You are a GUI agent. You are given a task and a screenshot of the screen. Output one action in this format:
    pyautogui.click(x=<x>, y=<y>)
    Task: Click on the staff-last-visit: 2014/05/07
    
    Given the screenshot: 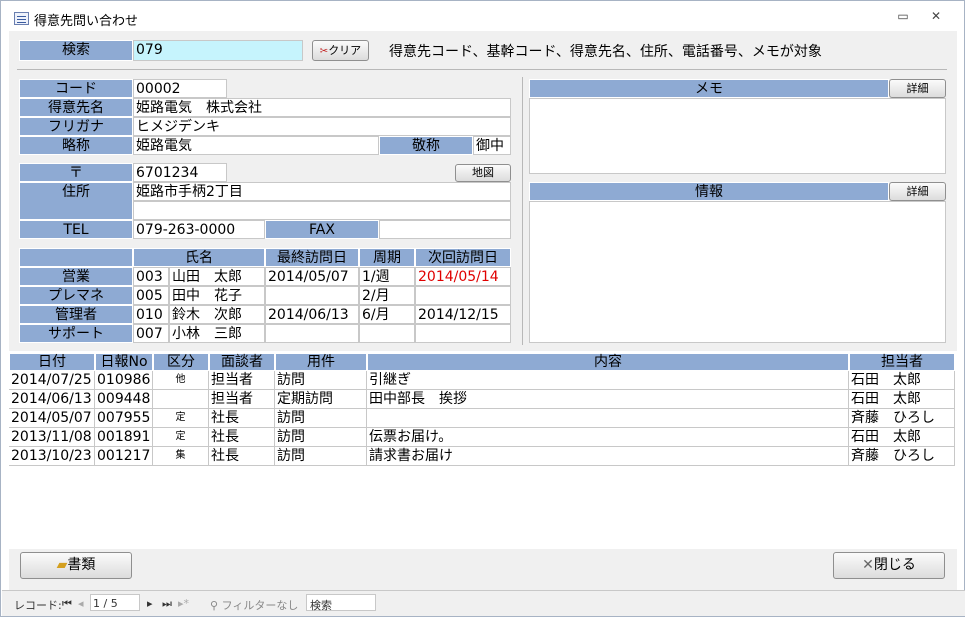 What is the action you would take?
    pyautogui.click(x=312, y=276)
    